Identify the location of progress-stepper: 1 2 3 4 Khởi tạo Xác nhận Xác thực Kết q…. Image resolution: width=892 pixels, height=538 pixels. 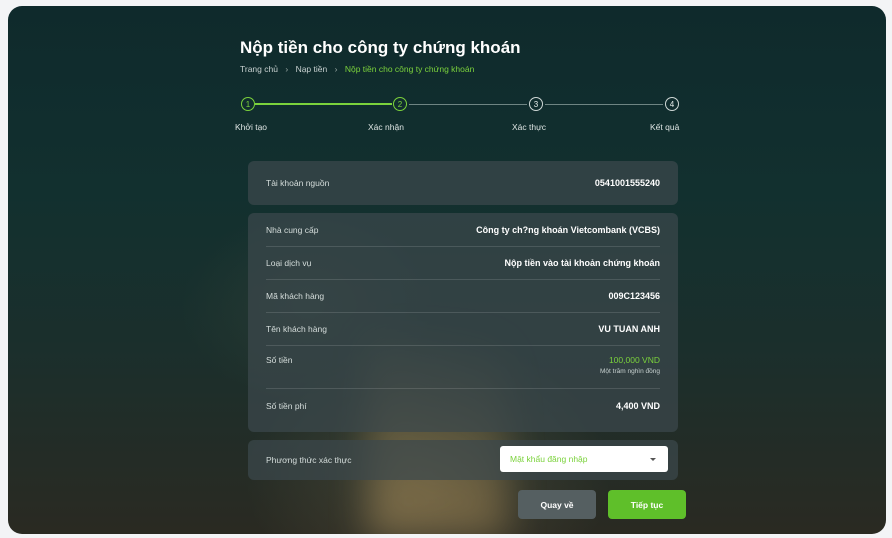
(457, 114).